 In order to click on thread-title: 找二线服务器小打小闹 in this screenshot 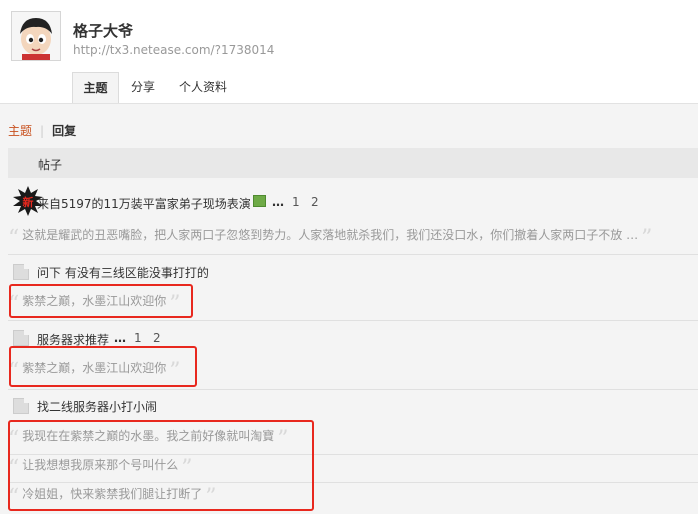, I will do `click(97, 406)`.